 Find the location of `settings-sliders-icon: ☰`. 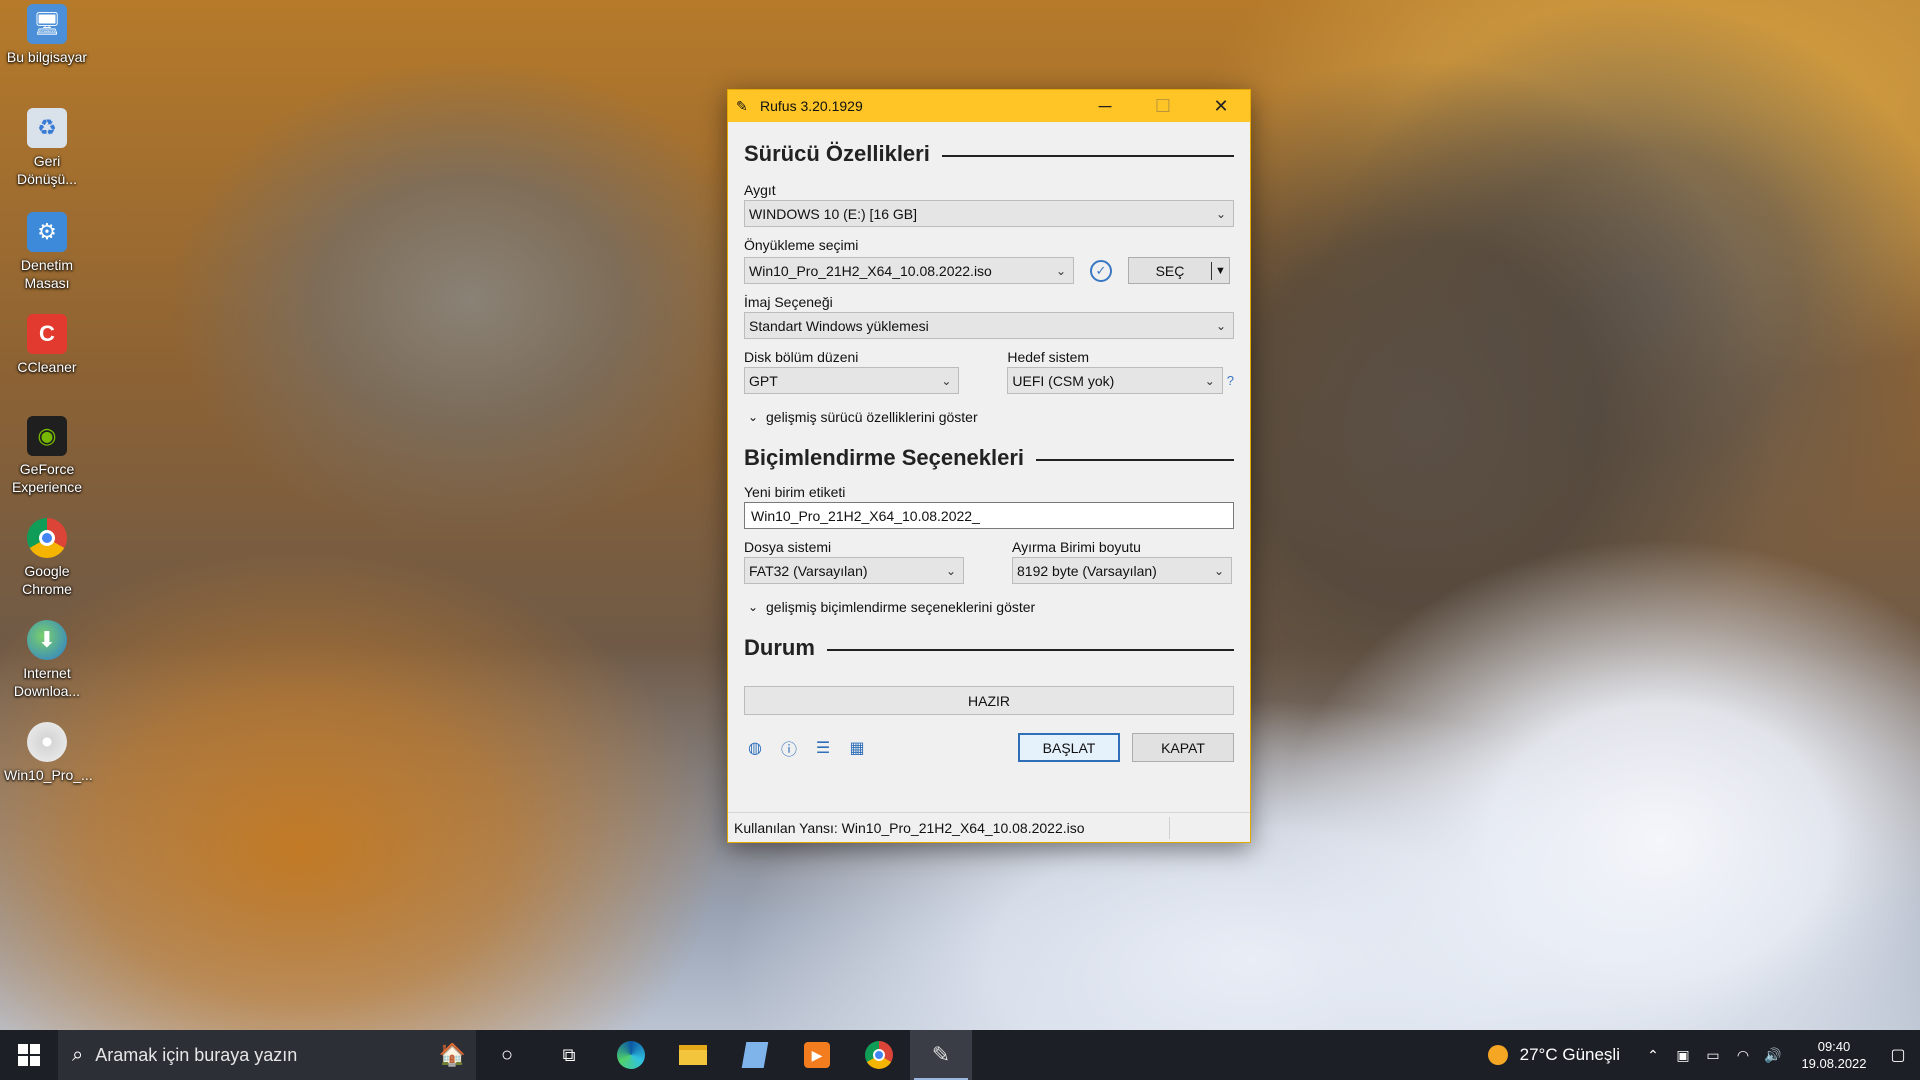

settings-sliders-icon: ☰ is located at coordinates (823, 748).